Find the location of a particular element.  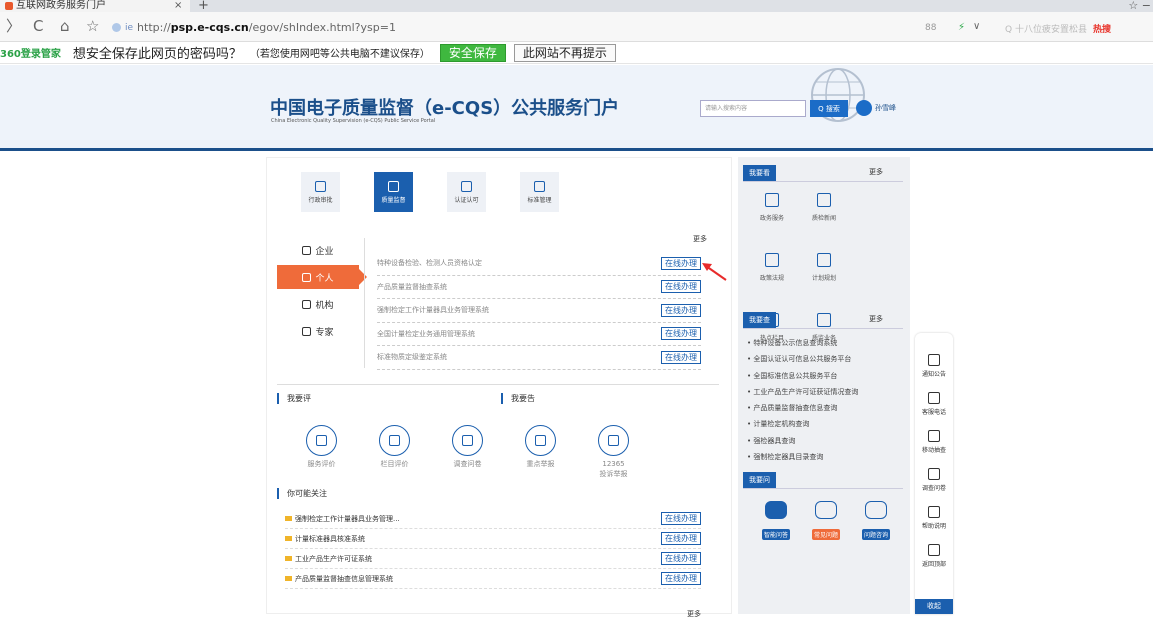

float-label: 帮助说明 is located at coordinates (933, 526).